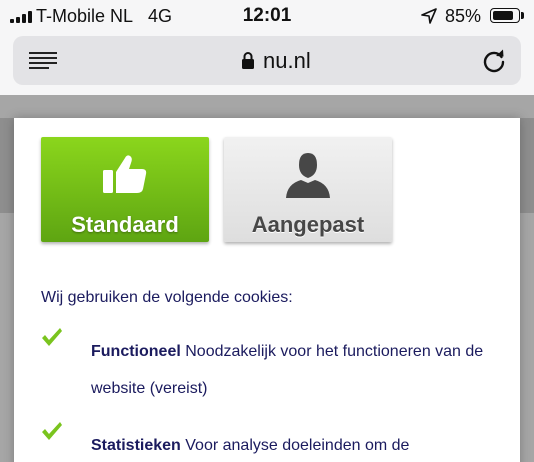 The height and width of the screenshot is (462, 534). Describe the element at coordinates (429, 16) in the screenshot. I see `location-arrow-icon` at that location.